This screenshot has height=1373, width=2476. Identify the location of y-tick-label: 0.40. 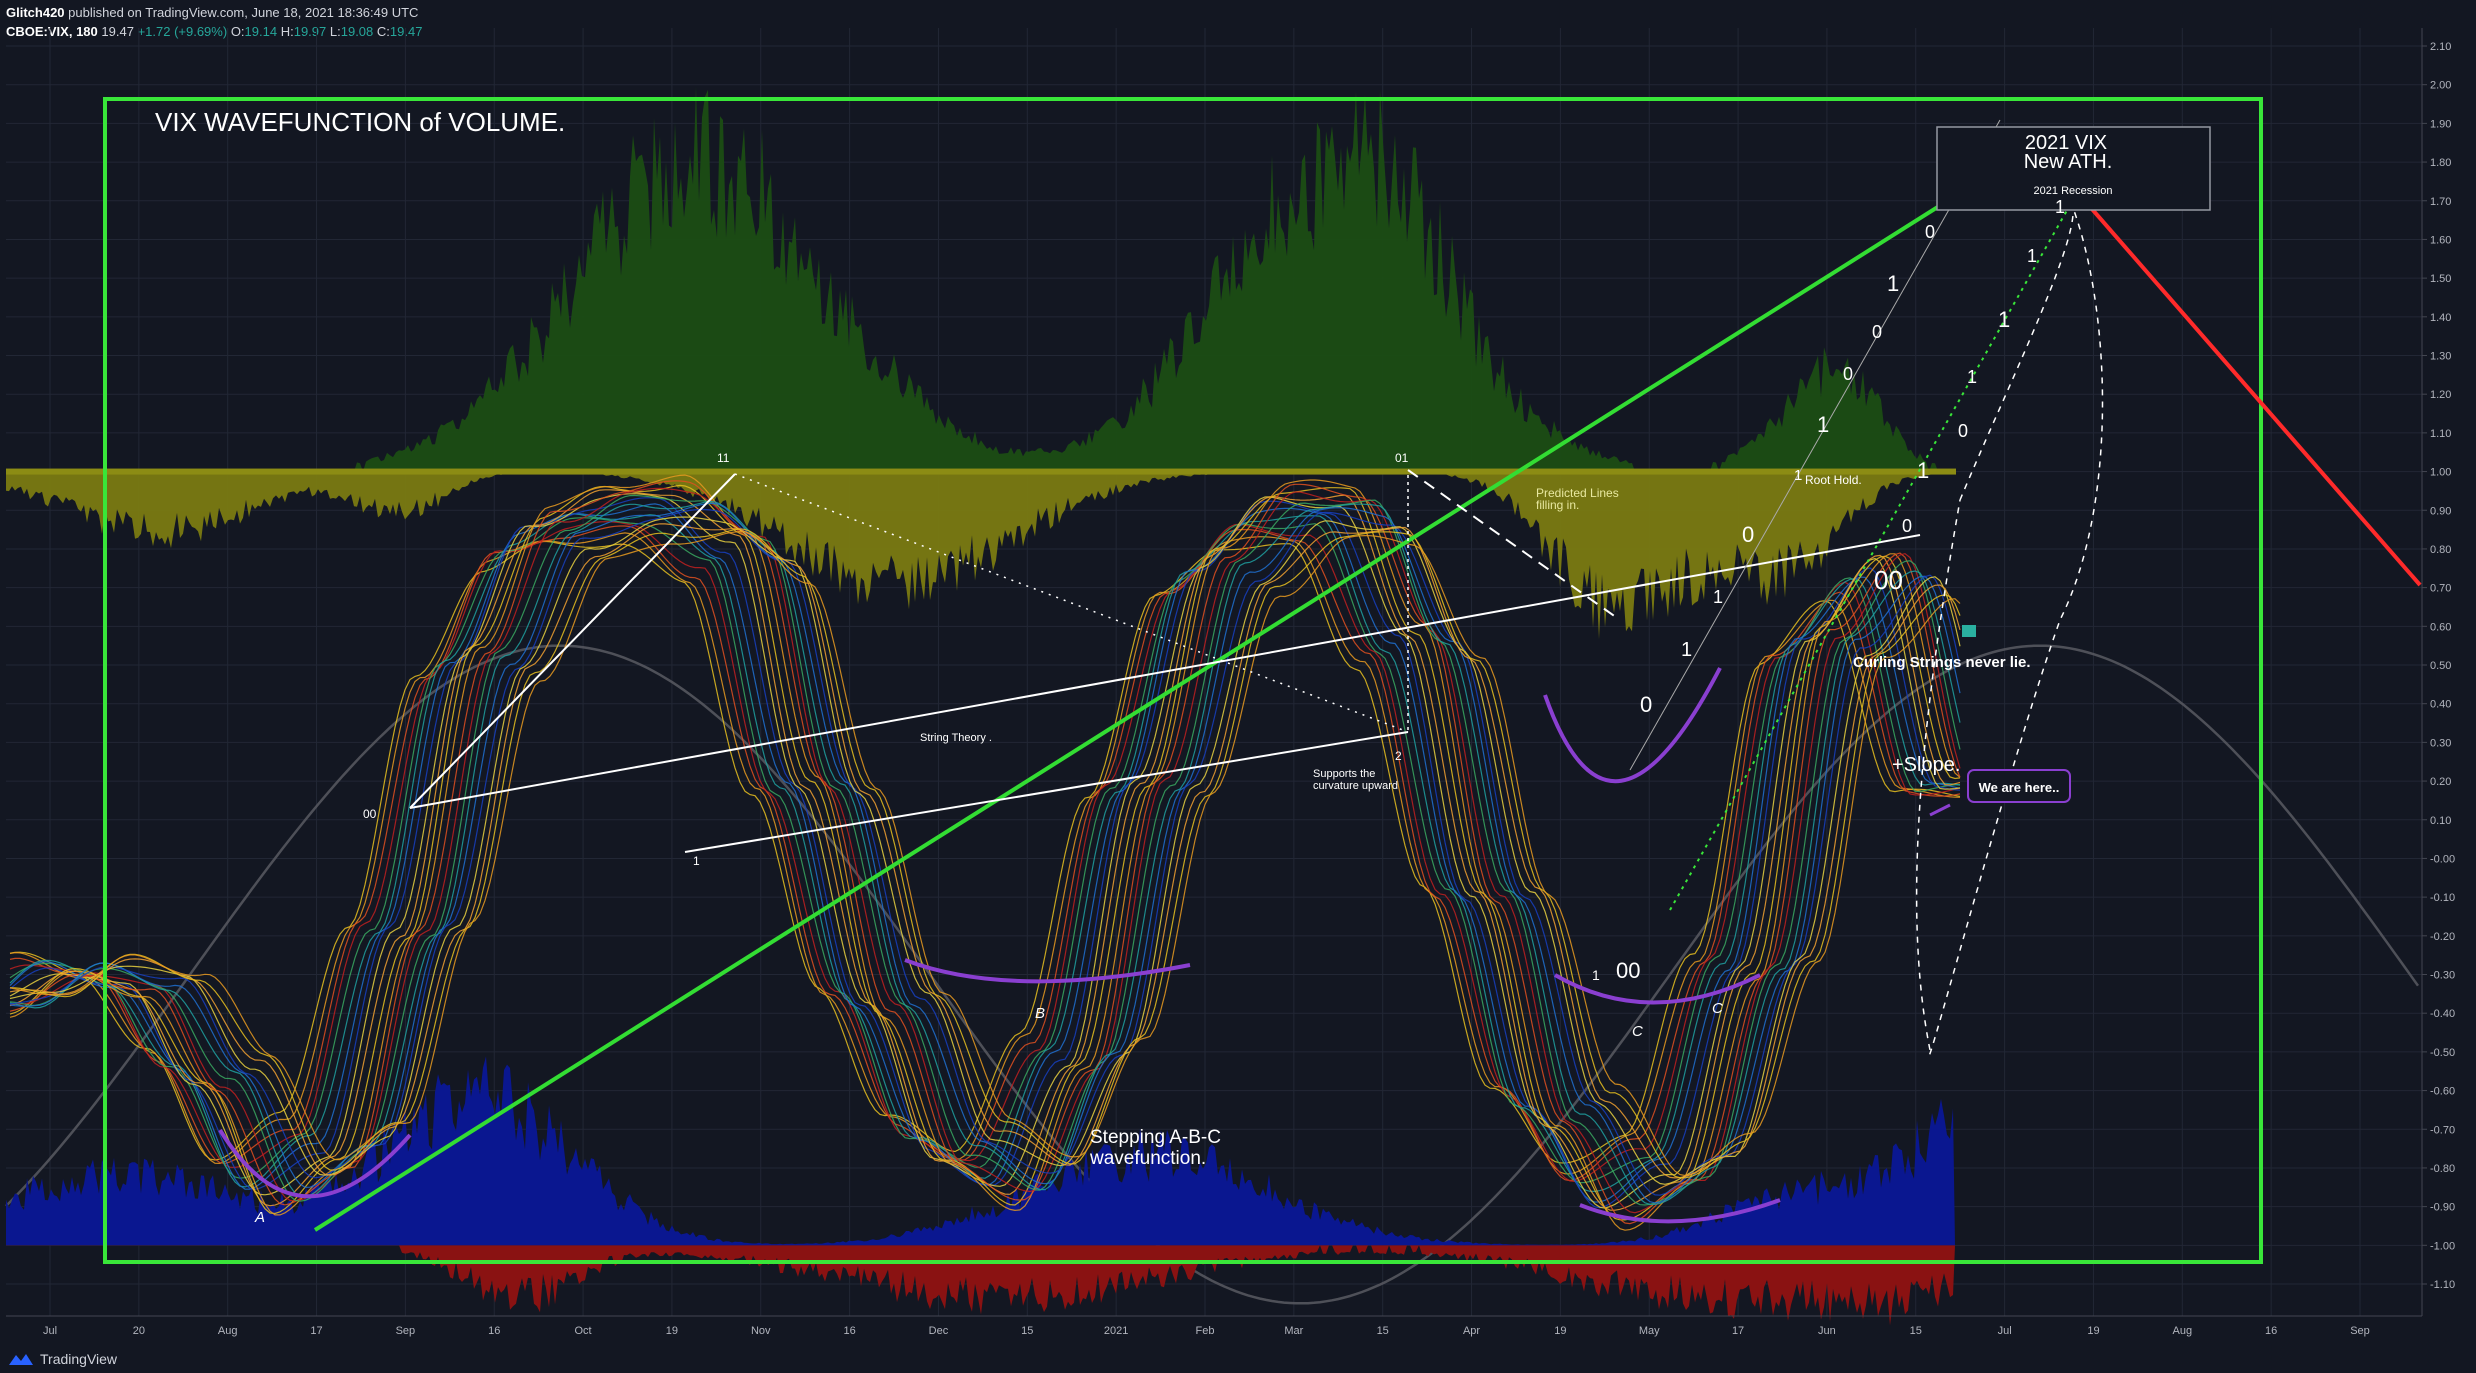
(2440, 705).